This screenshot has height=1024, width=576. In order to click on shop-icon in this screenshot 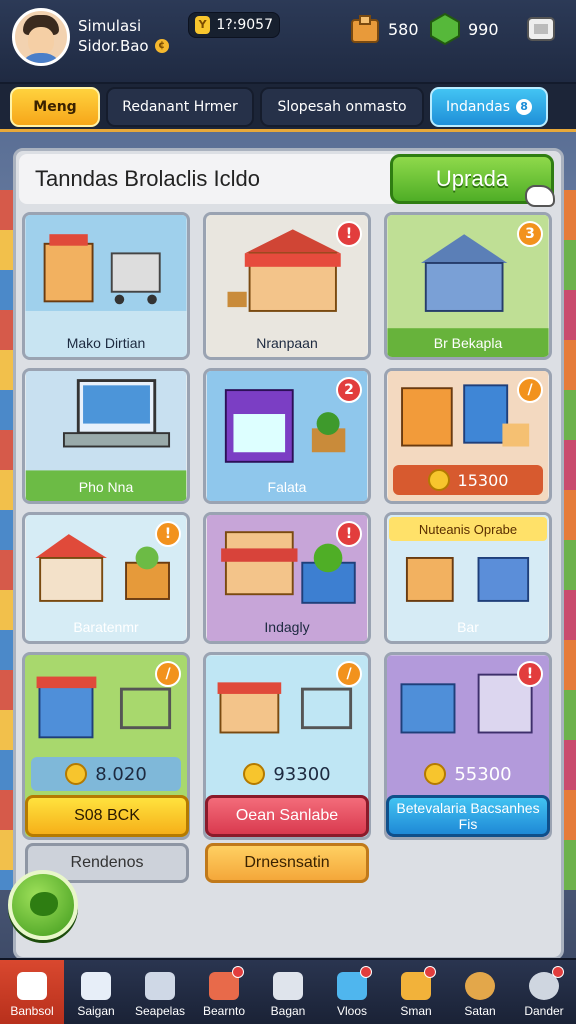, I will do `click(160, 986)`.